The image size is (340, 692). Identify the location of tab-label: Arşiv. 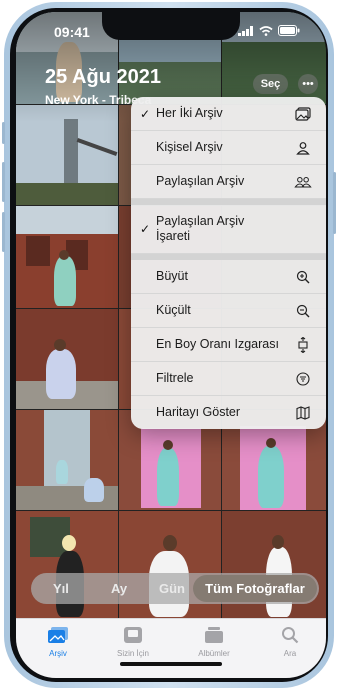
(58, 653).